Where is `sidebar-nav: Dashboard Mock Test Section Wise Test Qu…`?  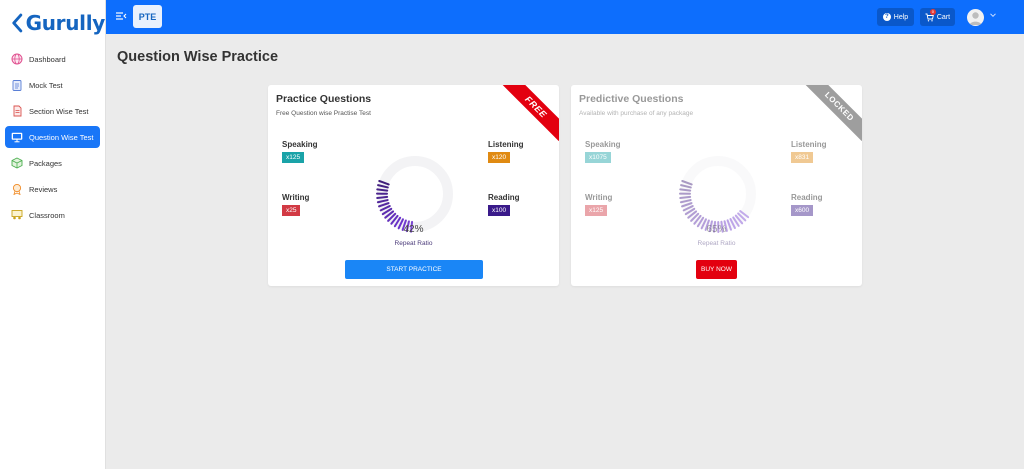 sidebar-nav: Dashboard Mock Test Section Wise Test Qu… is located at coordinates (52, 137).